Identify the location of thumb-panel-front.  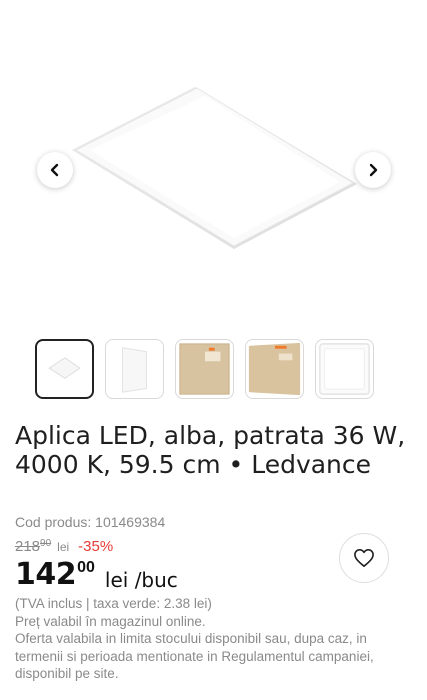
(64, 369).